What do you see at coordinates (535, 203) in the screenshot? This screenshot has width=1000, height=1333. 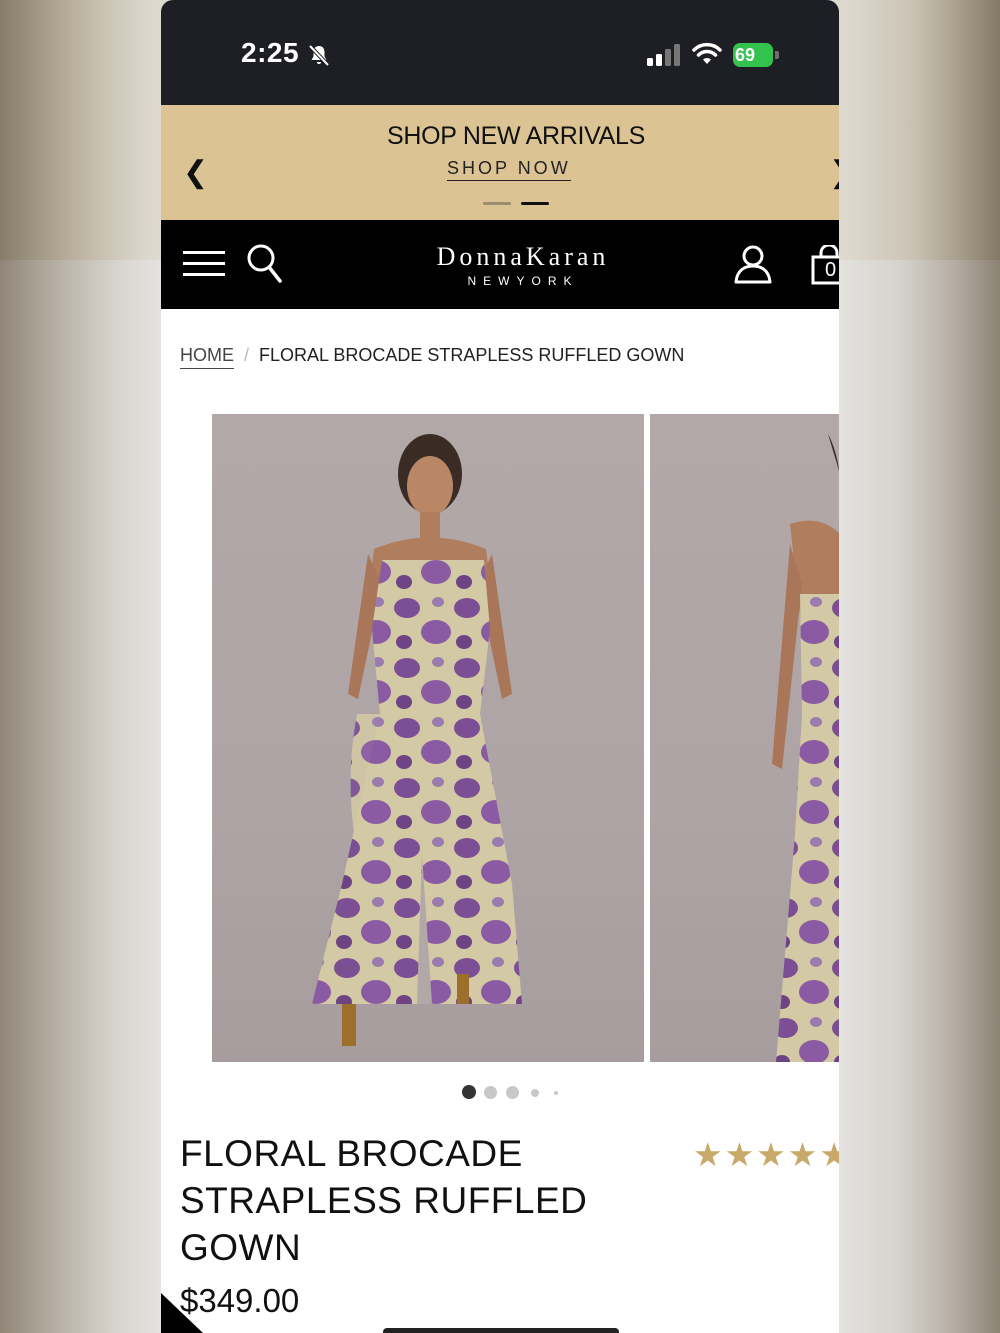 I see `promo-page-indicator-active` at bounding box center [535, 203].